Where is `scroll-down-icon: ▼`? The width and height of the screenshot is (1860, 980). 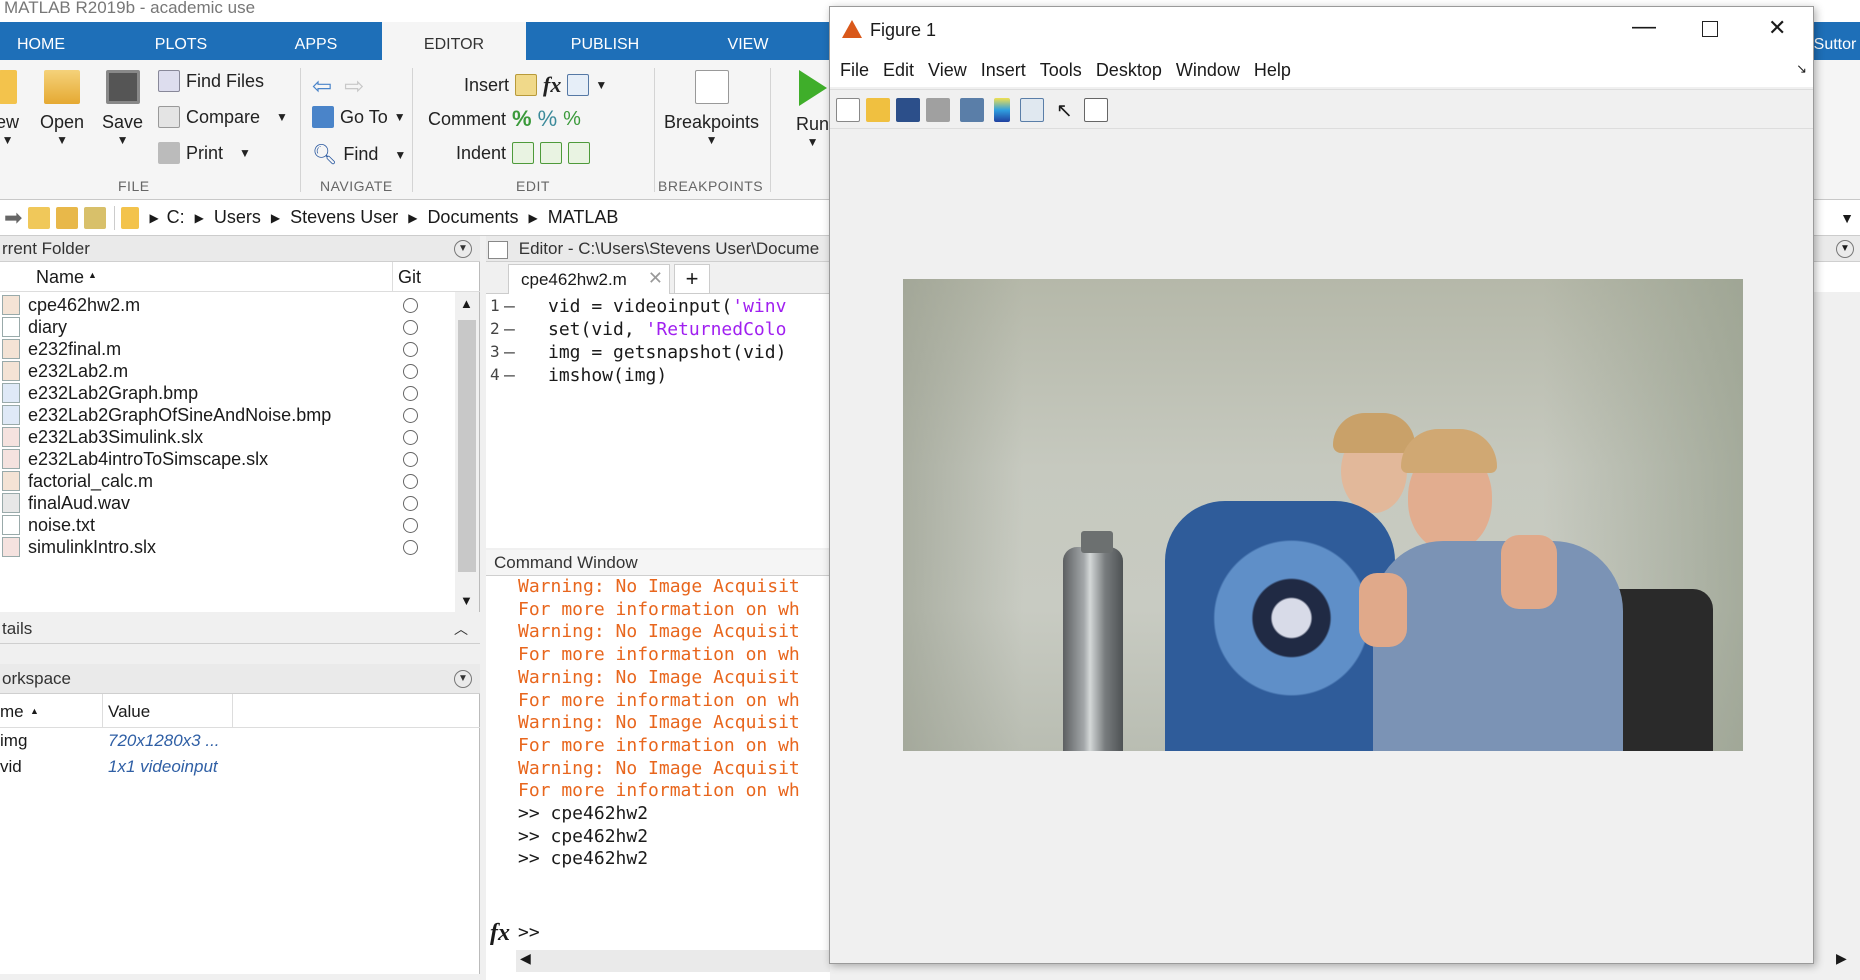
scroll-down-icon: ▼ is located at coordinates (466, 600).